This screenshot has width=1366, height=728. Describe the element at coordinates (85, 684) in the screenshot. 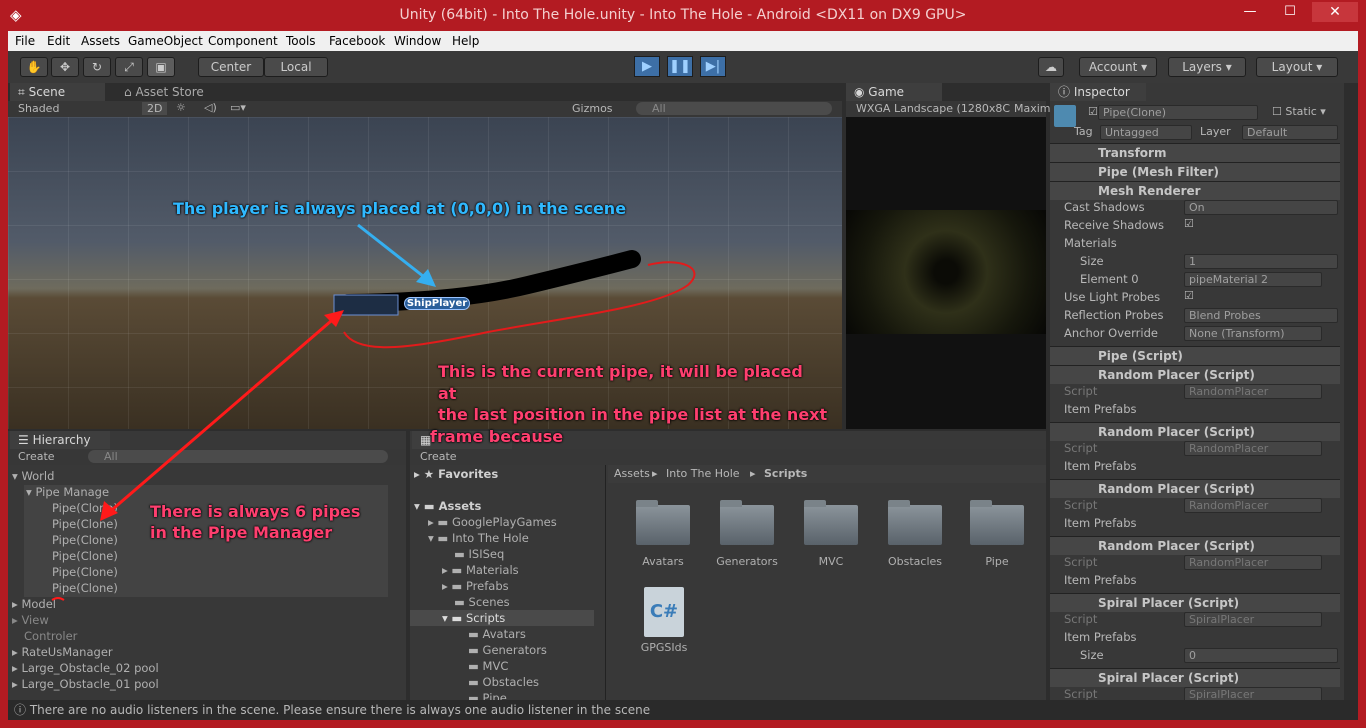

I see `tree-item-obstacle-01: ▸ Large_Obstacle_01 pool` at that location.